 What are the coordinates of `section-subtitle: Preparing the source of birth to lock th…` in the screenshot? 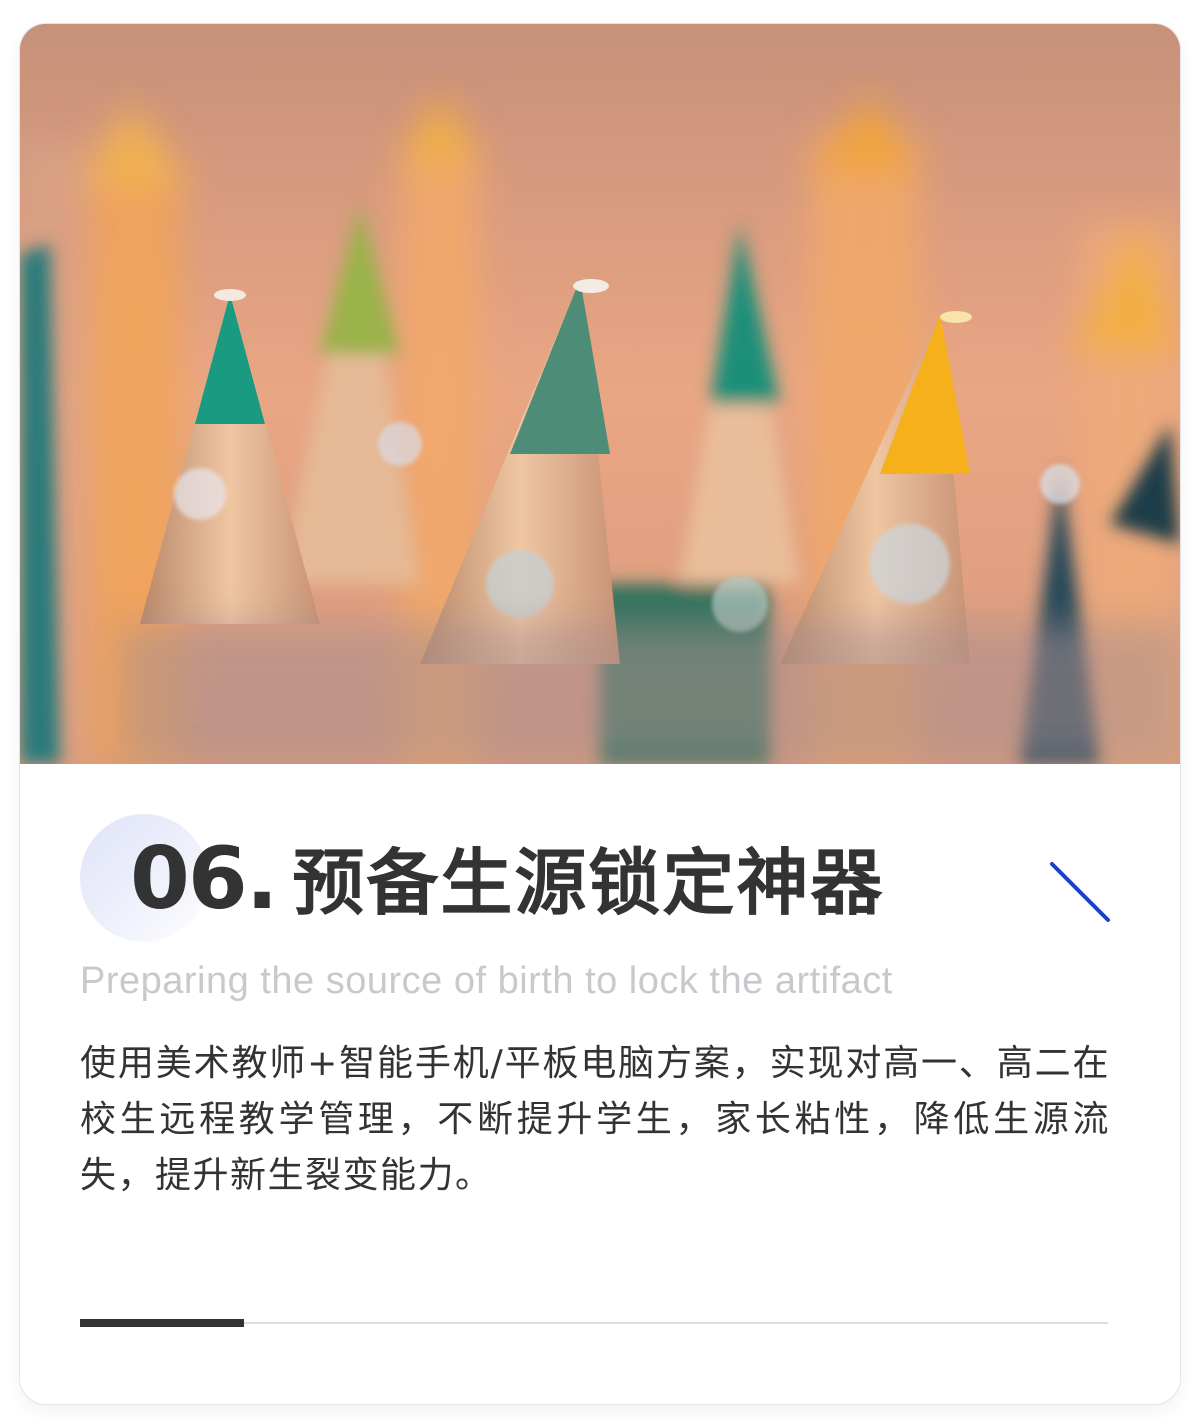 It's located at (486, 981).